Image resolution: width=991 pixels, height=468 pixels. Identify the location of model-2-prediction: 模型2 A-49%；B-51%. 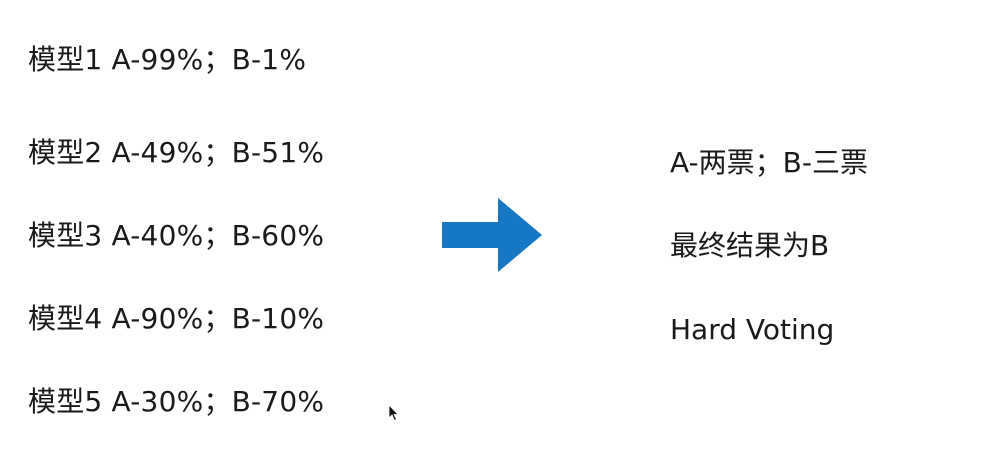
(176, 152).